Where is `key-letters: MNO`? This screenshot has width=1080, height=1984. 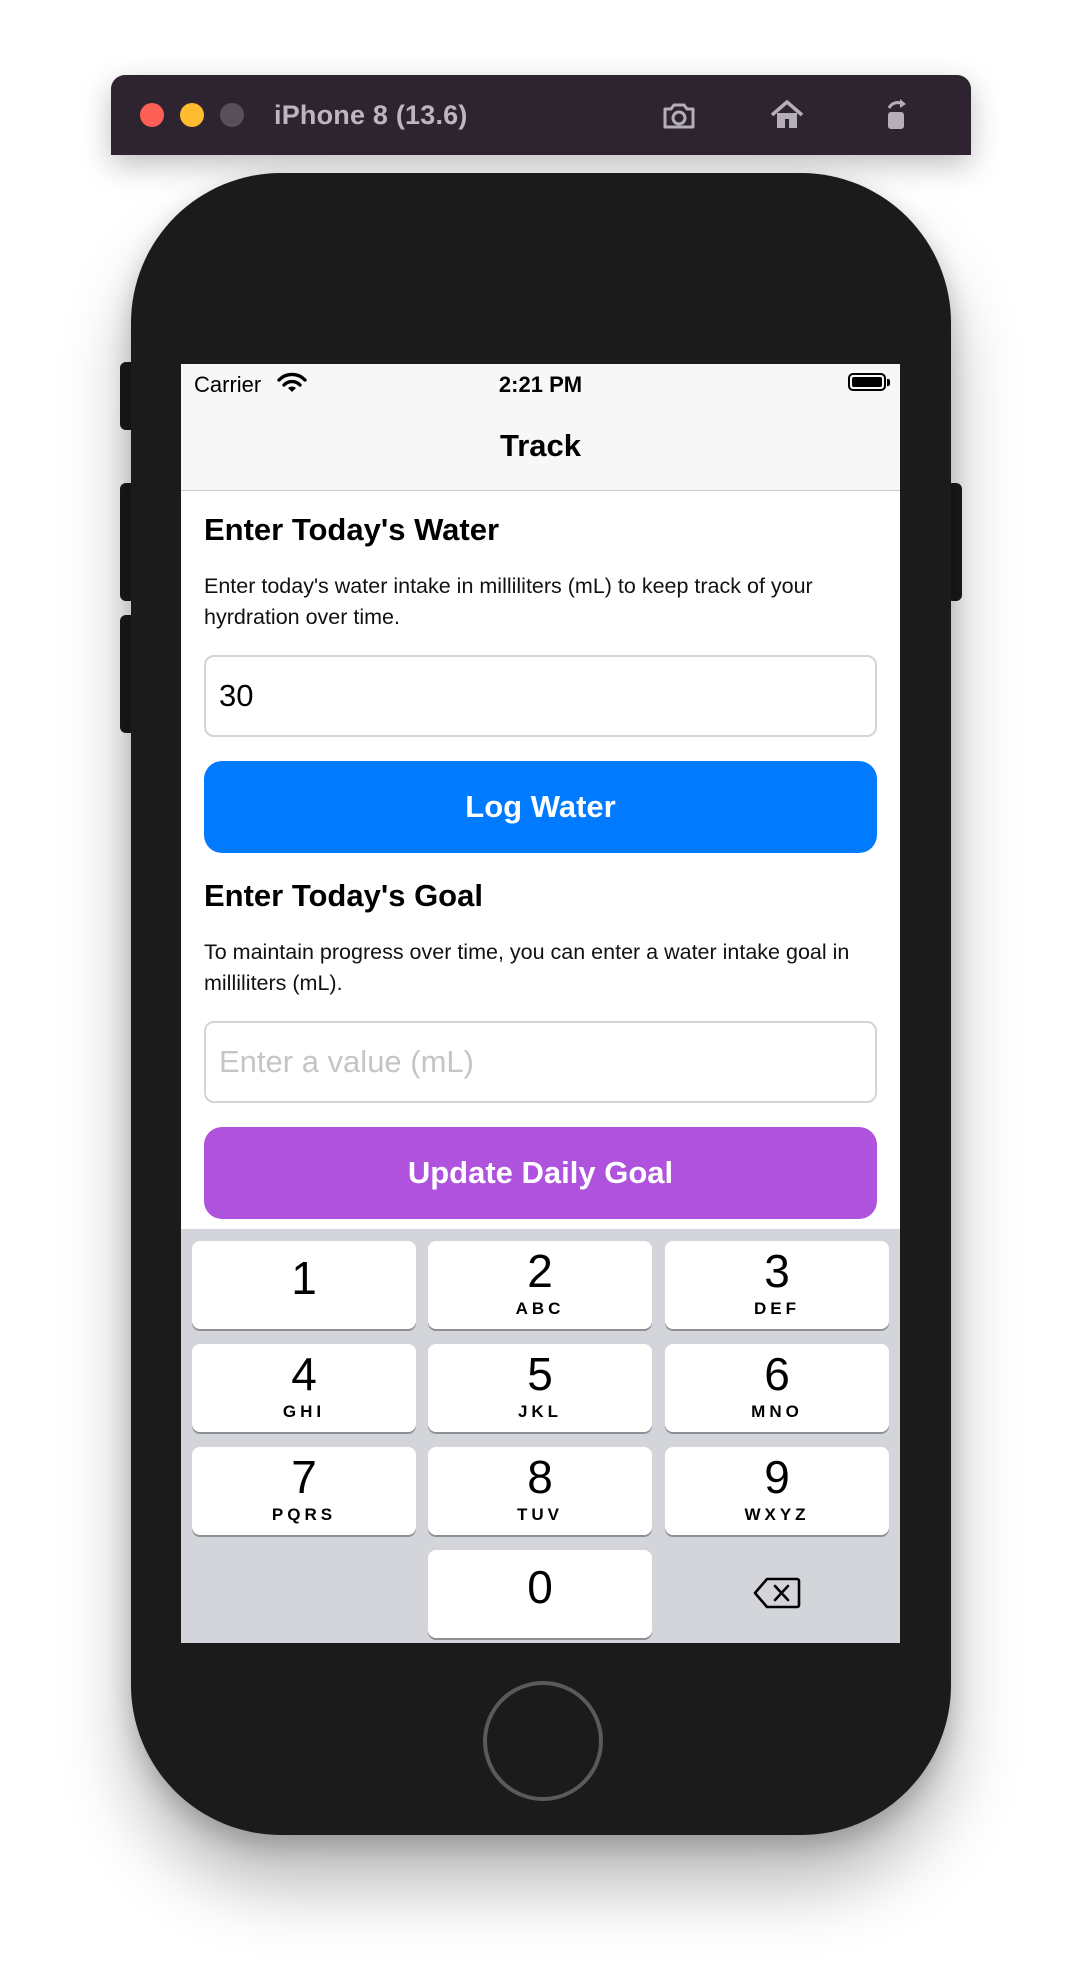
key-letters: MNO is located at coordinates (777, 1411).